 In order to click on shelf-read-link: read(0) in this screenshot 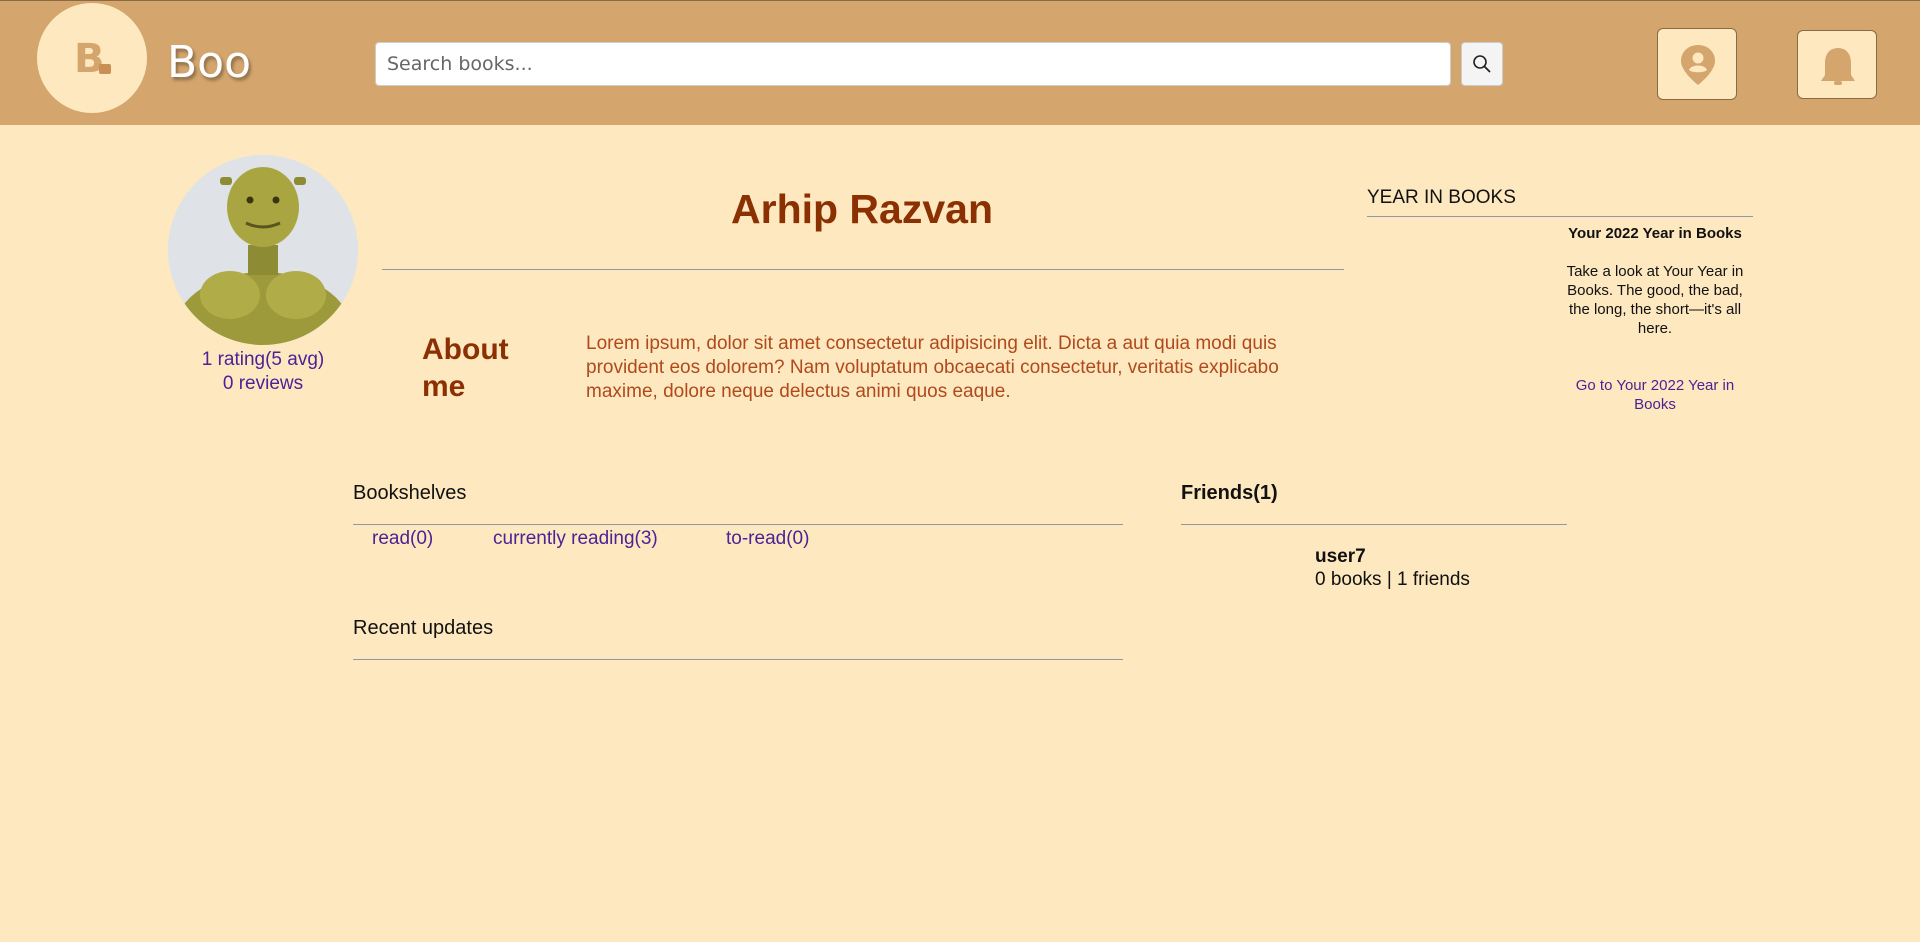, I will do `click(402, 539)`.